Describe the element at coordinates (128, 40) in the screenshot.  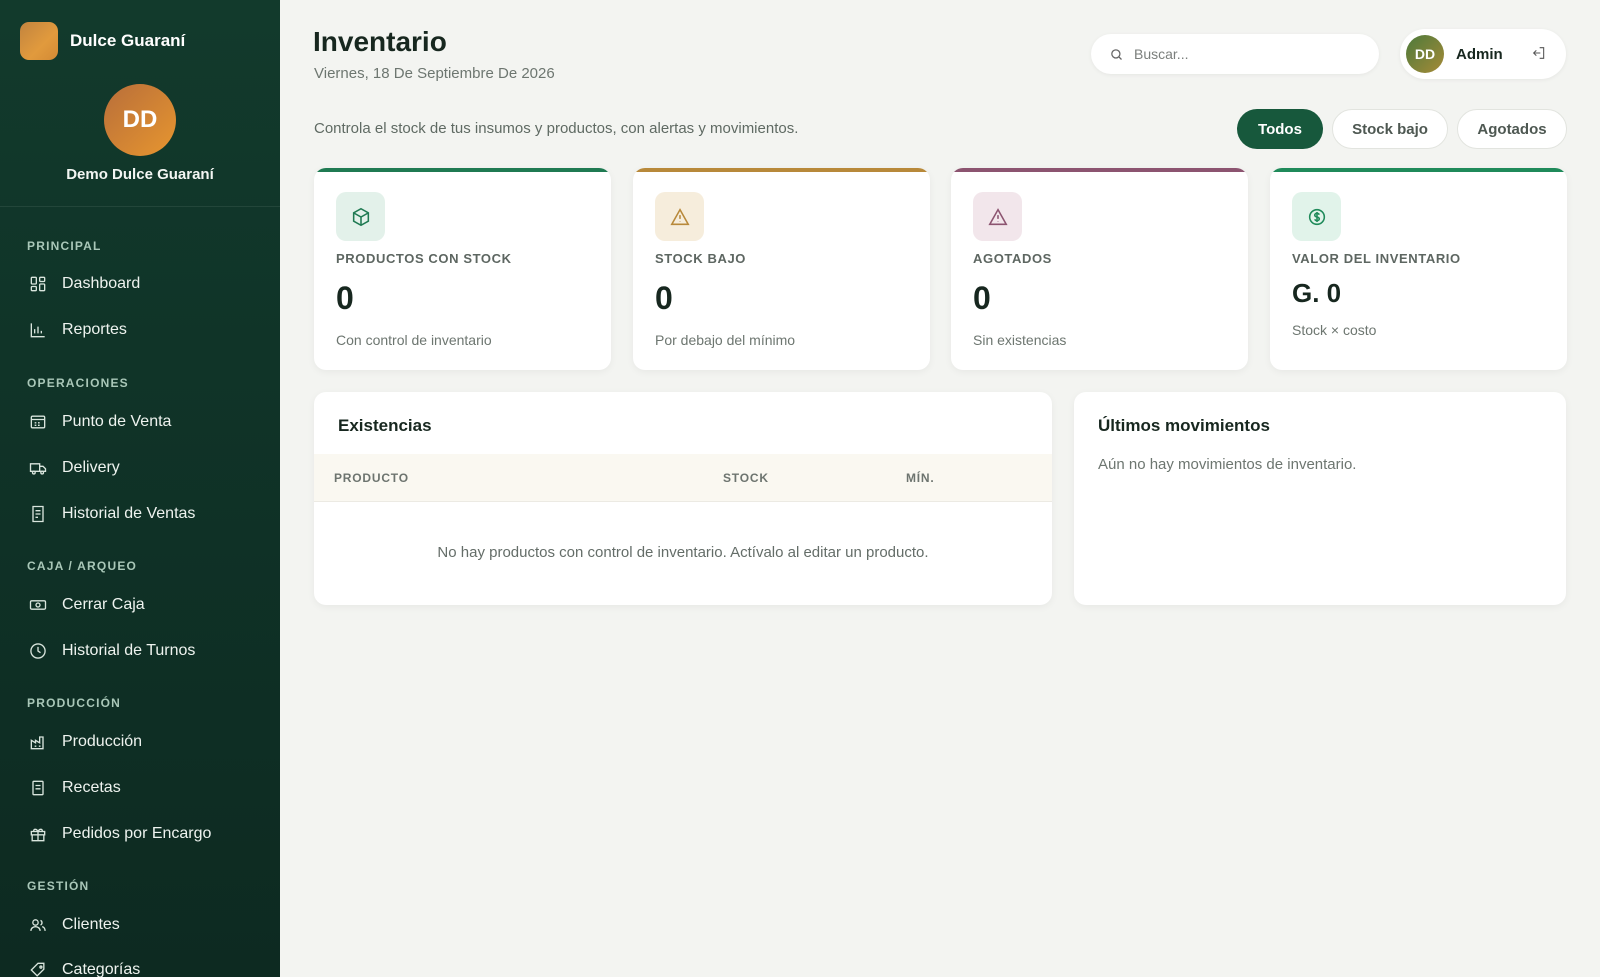
I see `brand-name: Dulce Guaraní` at that location.